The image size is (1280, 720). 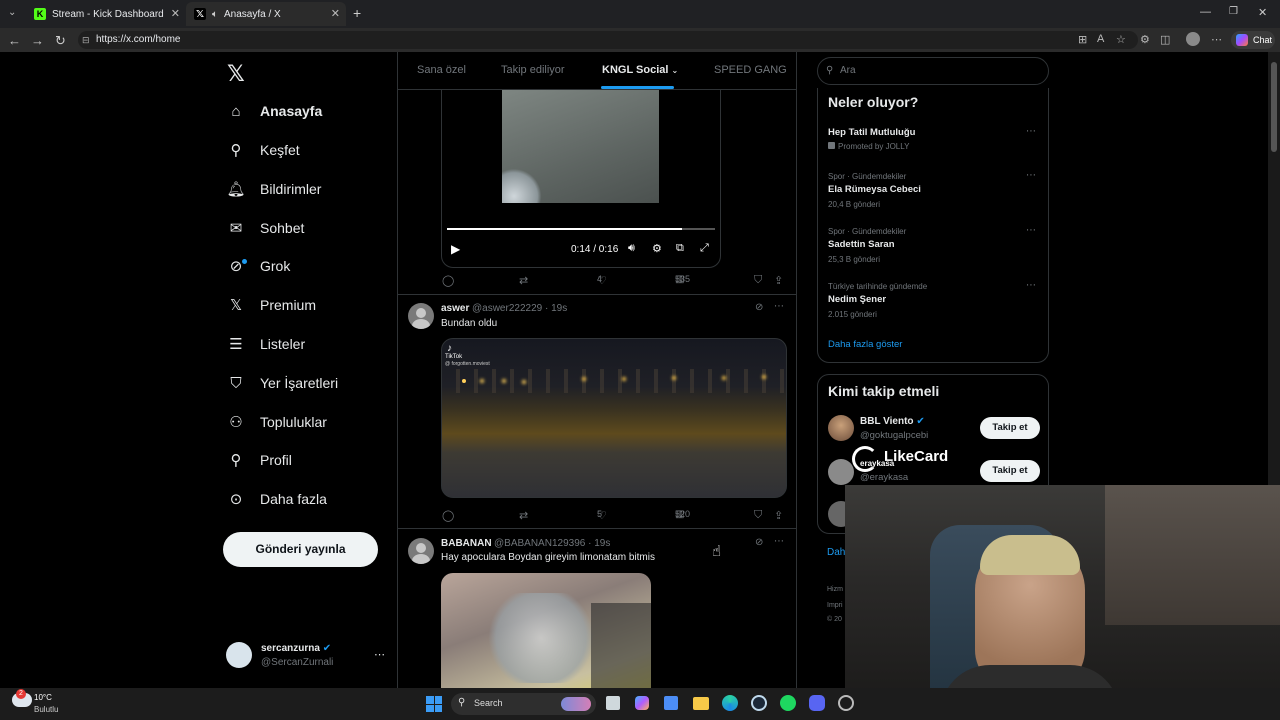 What do you see at coordinates (12, 12) in the screenshot?
I see `tab-list-icon: ⌄` at bounding box center [12, 12].